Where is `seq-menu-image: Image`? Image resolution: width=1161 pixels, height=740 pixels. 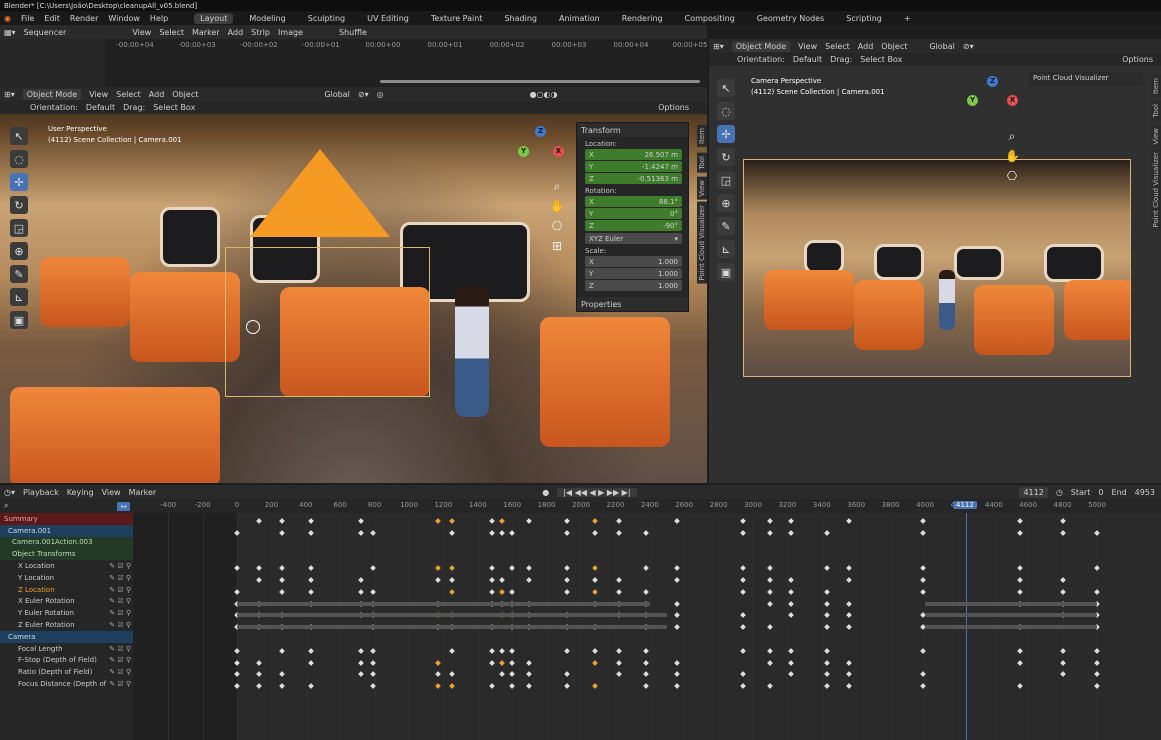
seq-menu-image: Image is located at coordinates (290, 32).